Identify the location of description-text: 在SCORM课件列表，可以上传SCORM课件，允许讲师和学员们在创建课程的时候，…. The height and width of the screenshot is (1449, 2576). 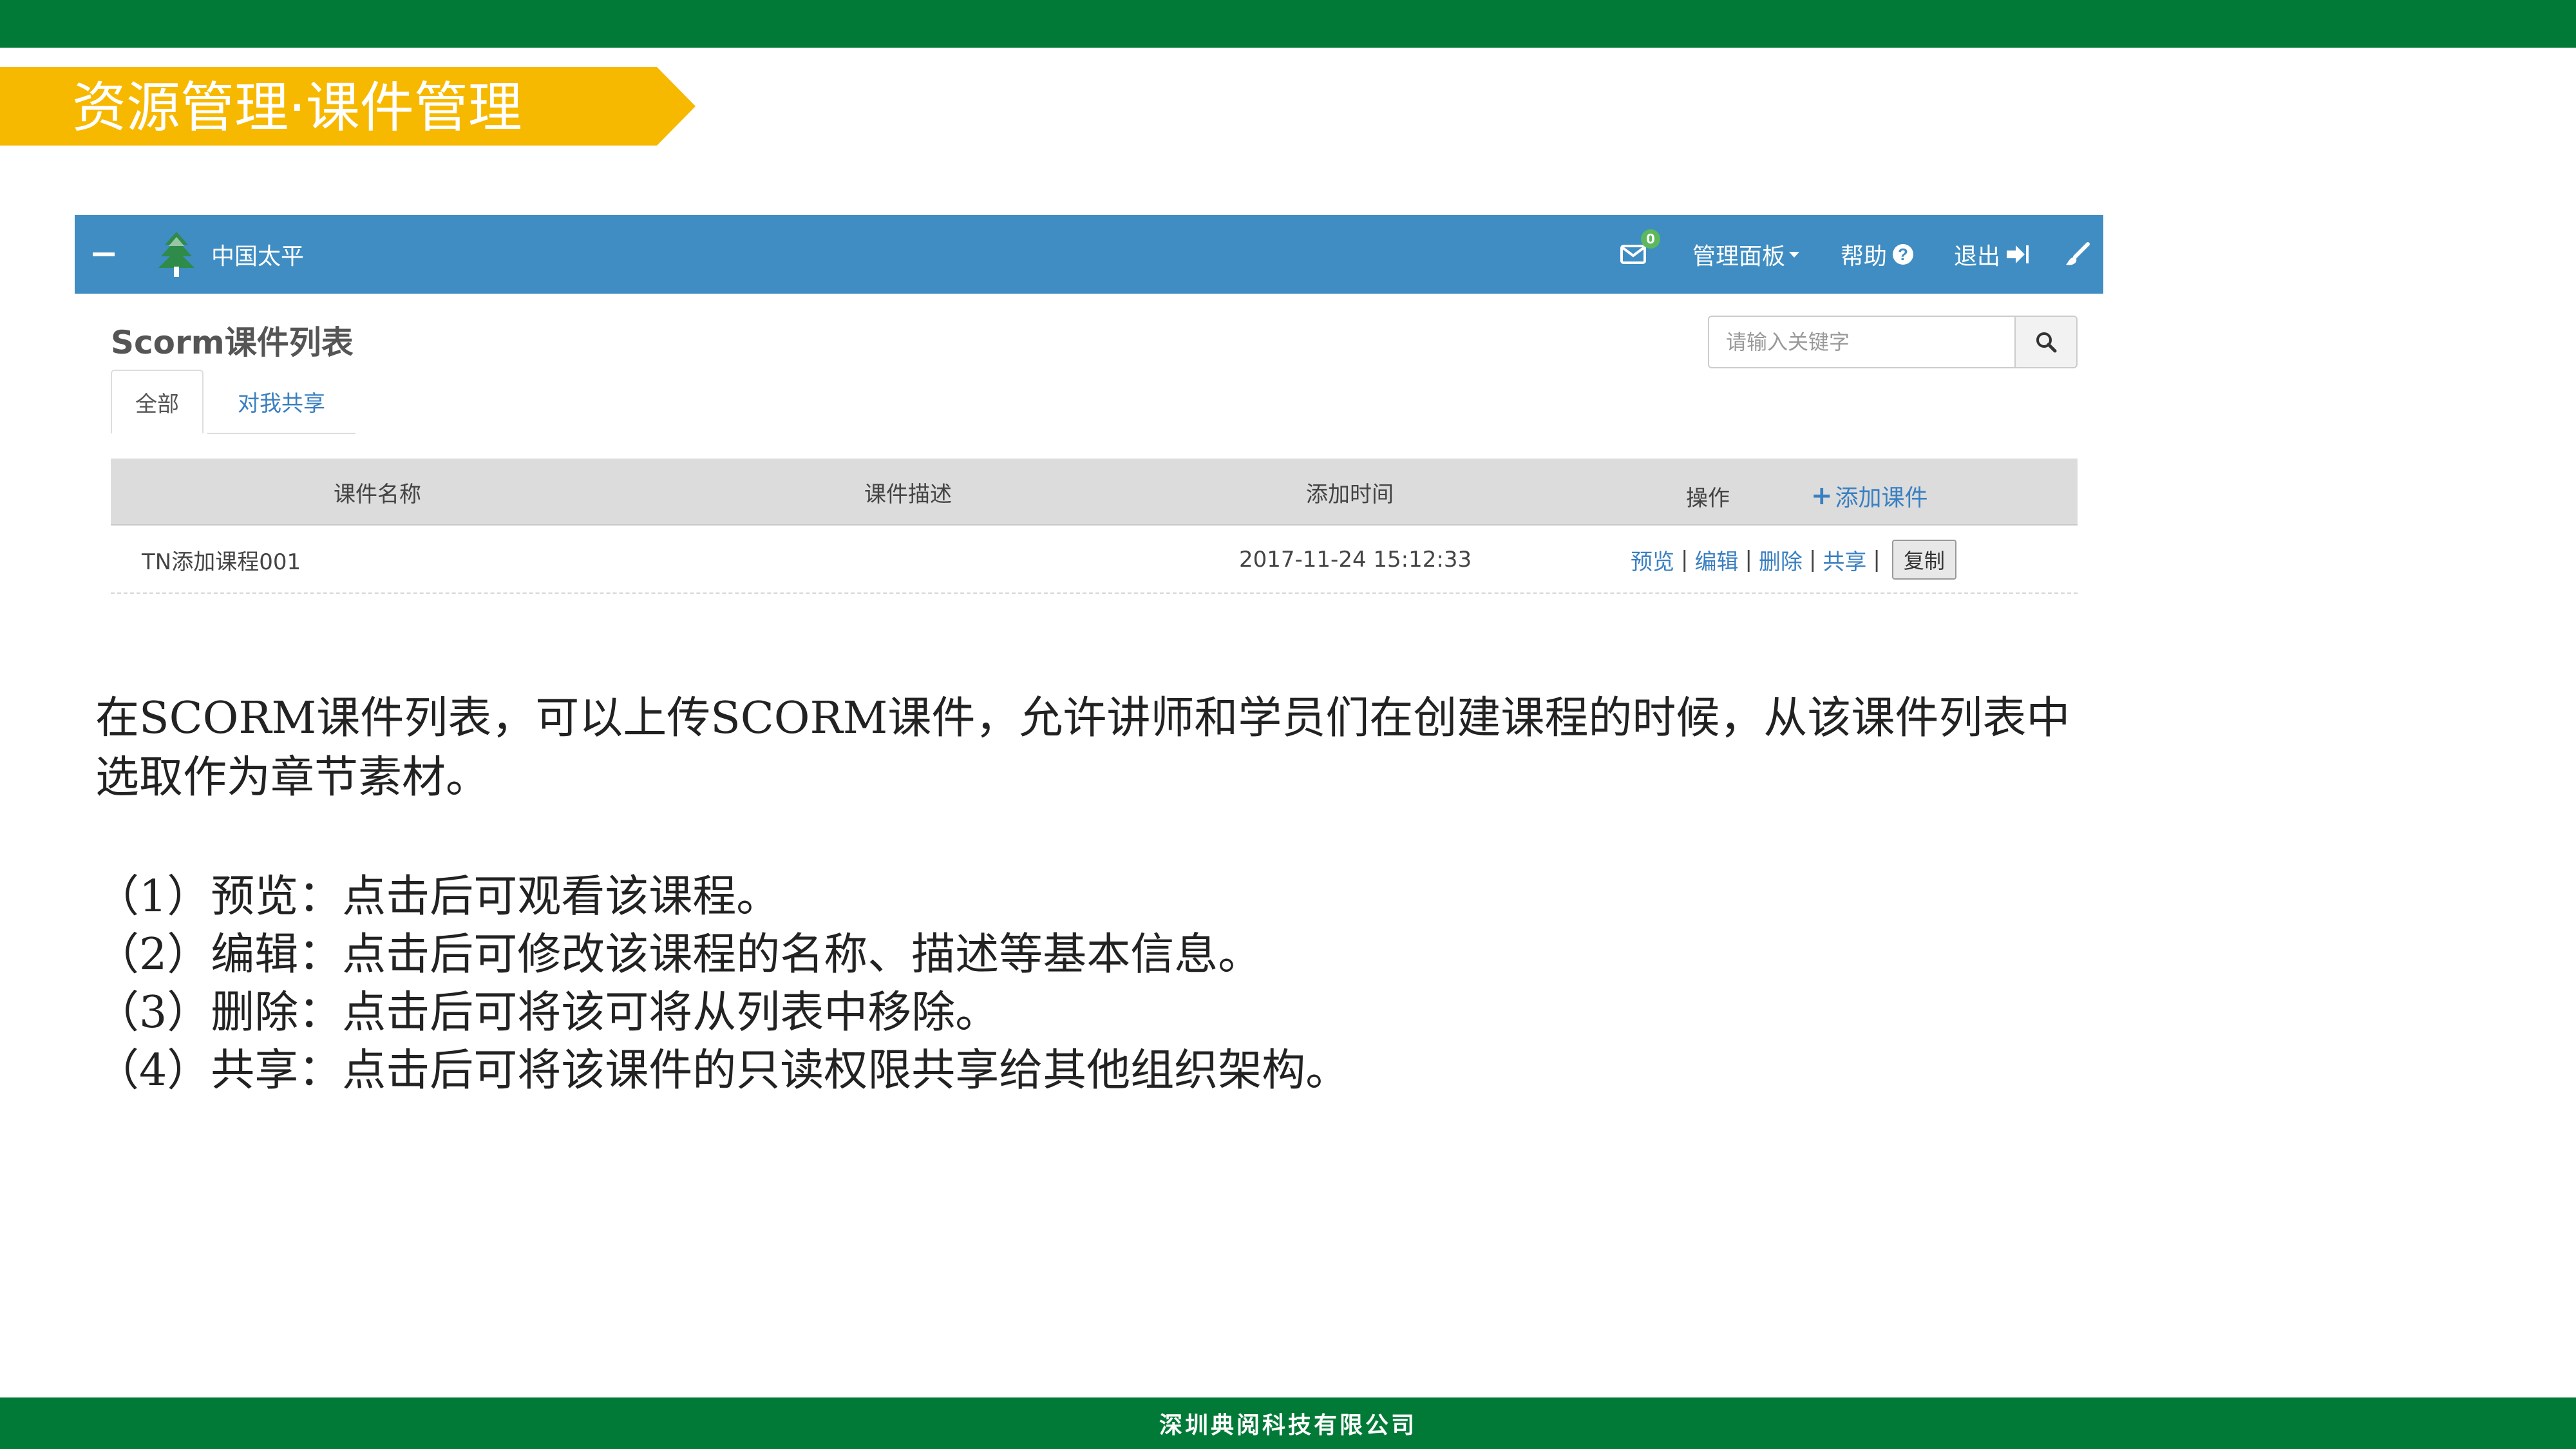
(1082, 748).